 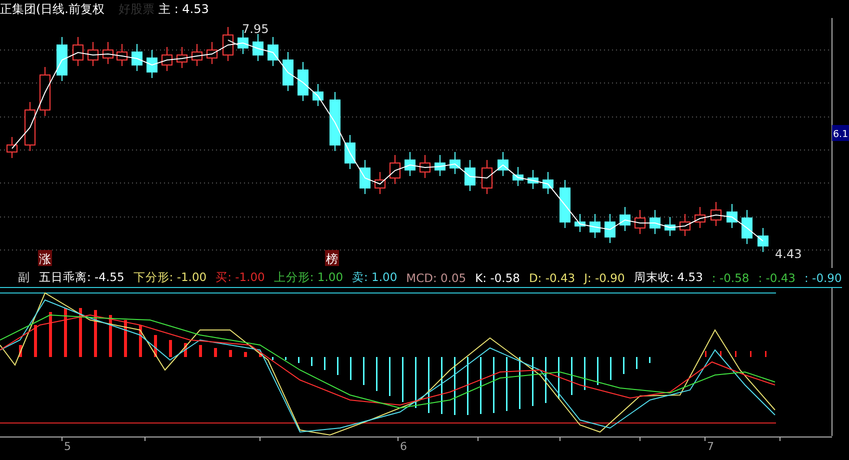 I want to click on leader-line, so click(x=233, y=43).